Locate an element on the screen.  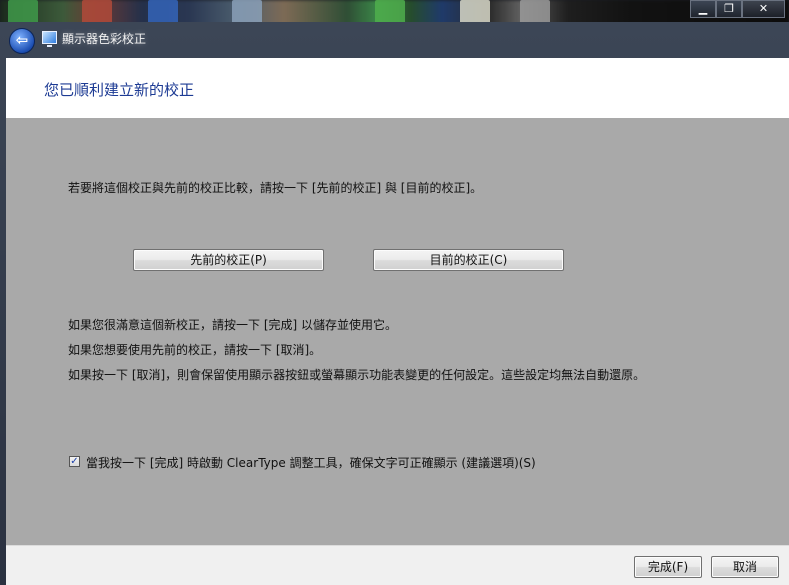
info-line-1: 如果您很滿意這個新校正，請按一下 [完成] 以儲存並使用它。 is located at coordinates (232, 325).